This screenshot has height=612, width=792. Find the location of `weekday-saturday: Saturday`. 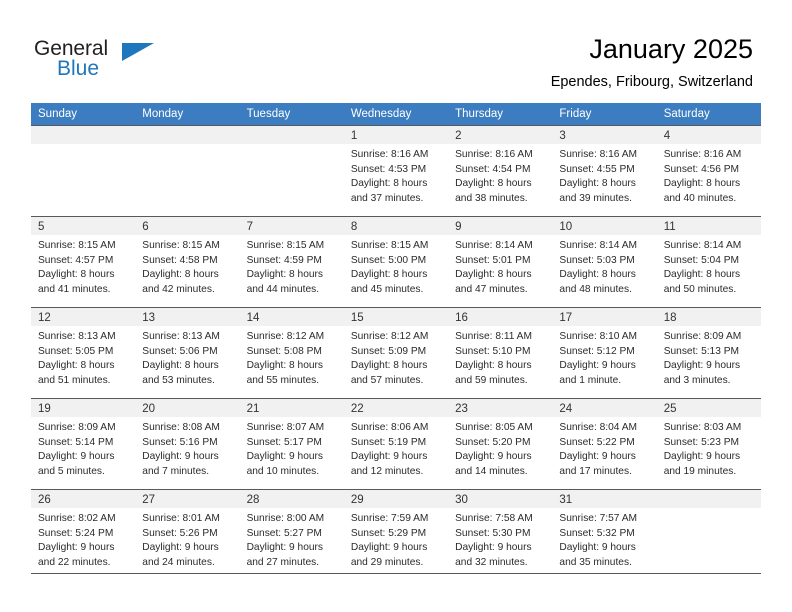

weekday-saturday: Saturday is located at coordinates (686, 114).